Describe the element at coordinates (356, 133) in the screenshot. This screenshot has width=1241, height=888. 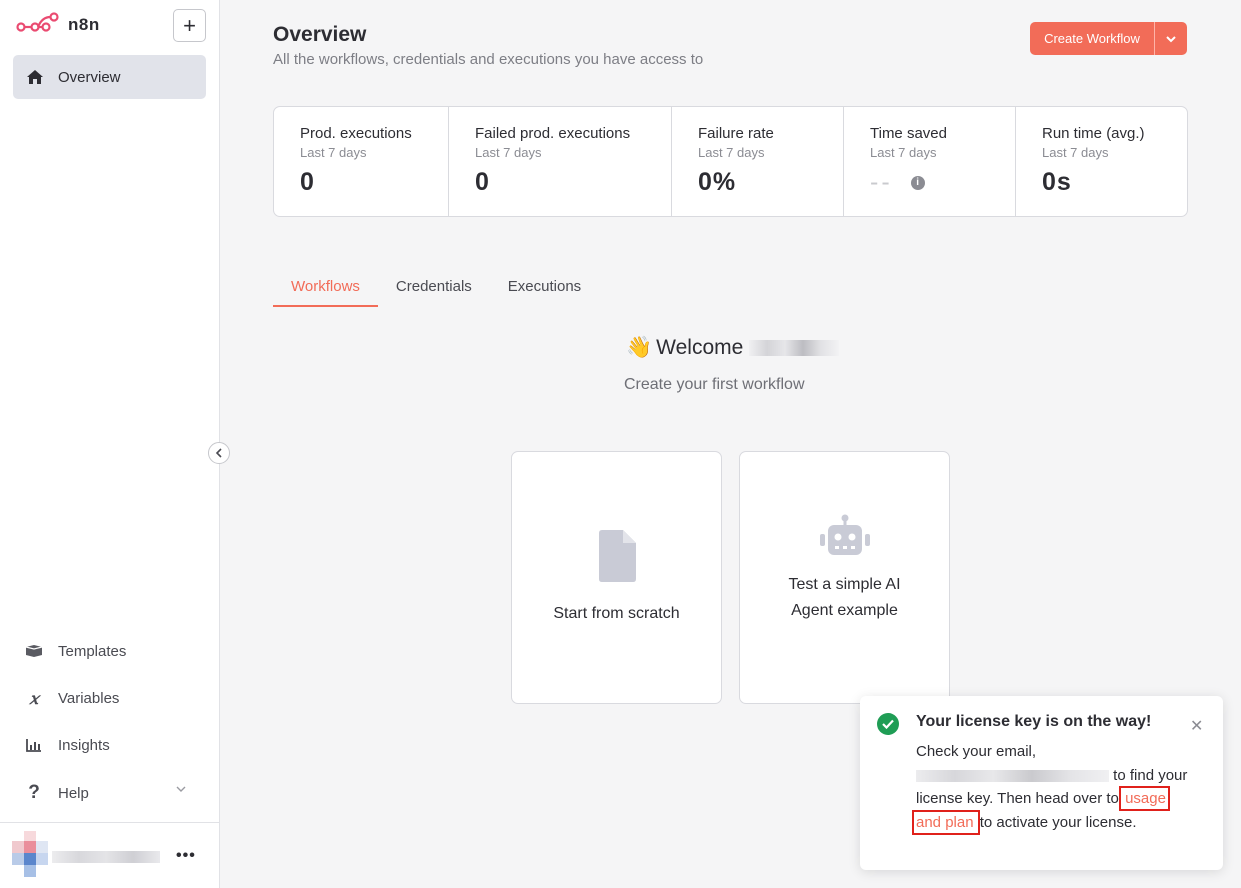
I see `stat-label: Prod. executions` at that location.